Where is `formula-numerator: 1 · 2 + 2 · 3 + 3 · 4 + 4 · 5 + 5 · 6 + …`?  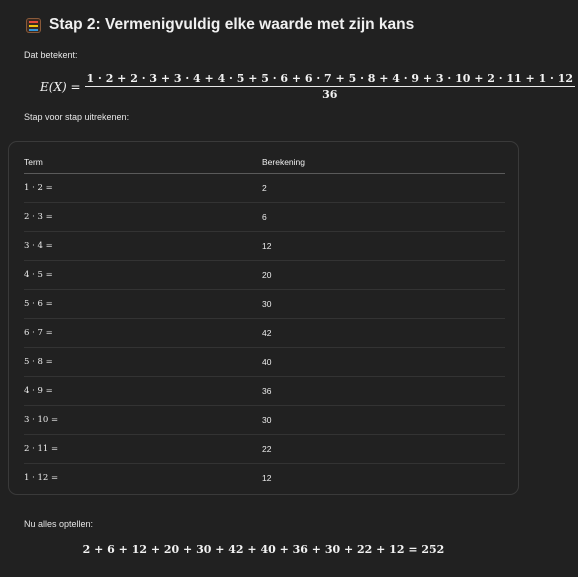
formula-numerator: 1 · 2 + 2 · 3 + 3 · 4 + 4 · 5 + 5 · 6 + … is located at coordinates (330, 79).